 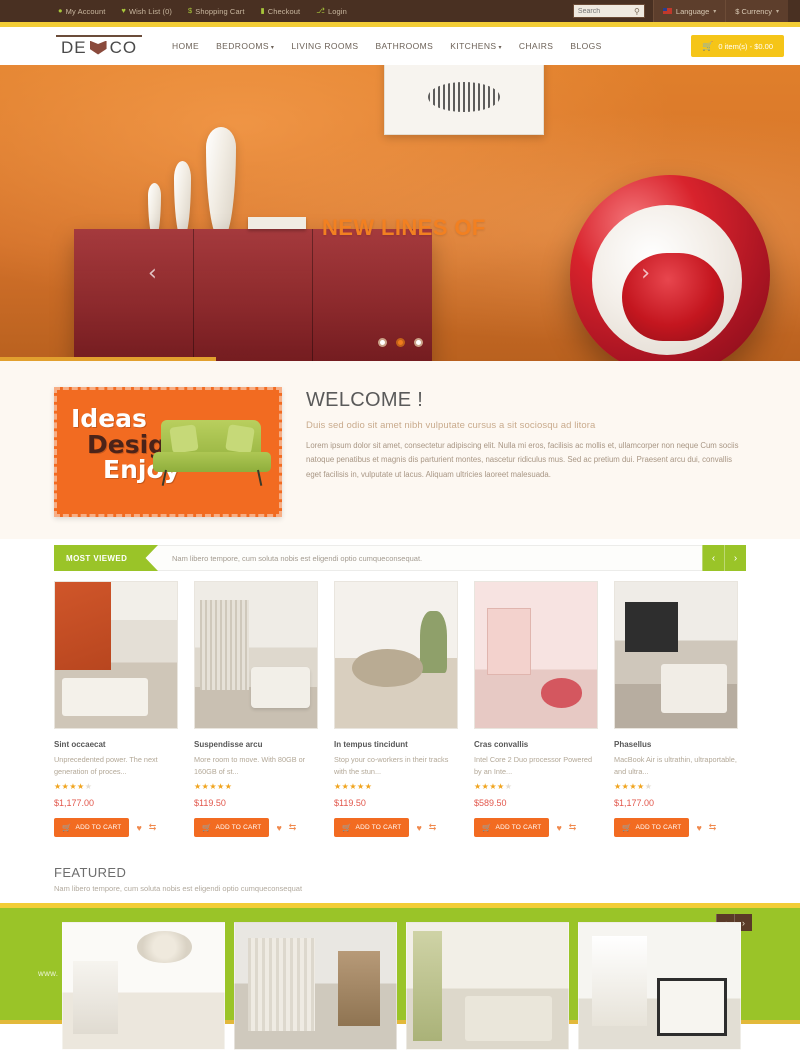 I want to click on logo-text-right: CO, so click(x=123, y=47).